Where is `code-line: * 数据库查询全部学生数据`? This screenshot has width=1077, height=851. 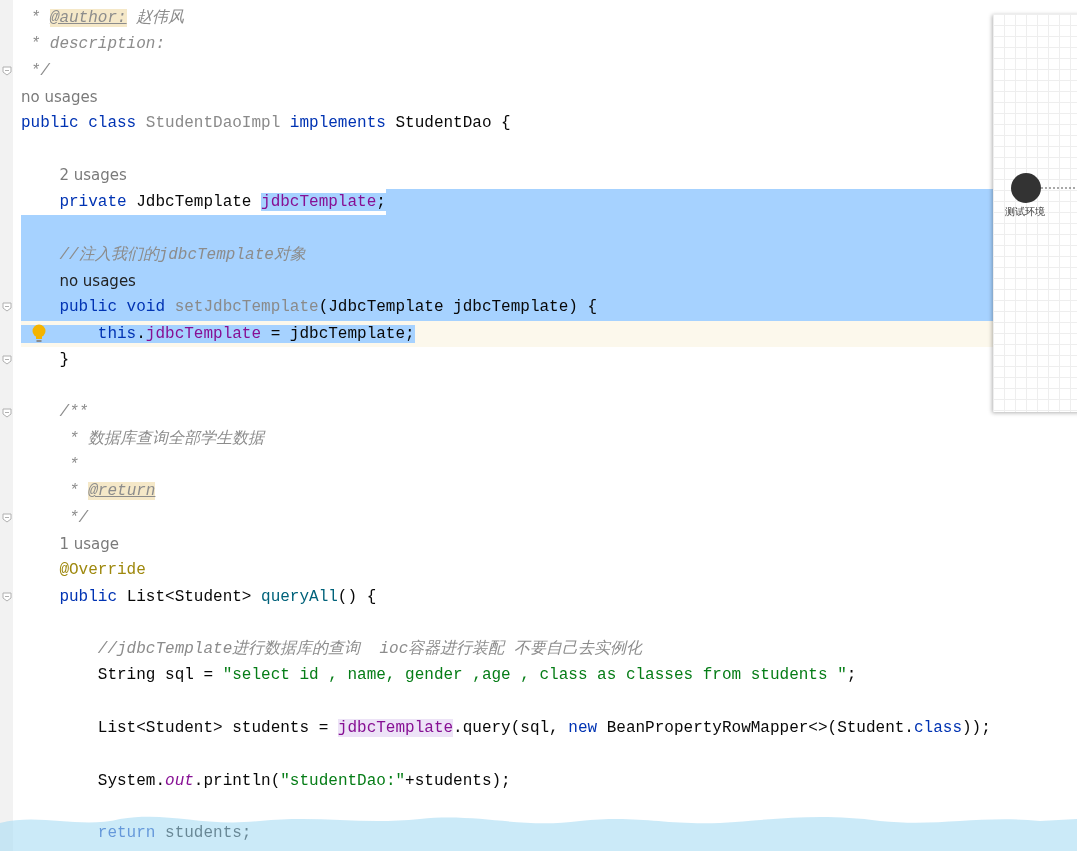
code-line: * 数据库查询全部学生数据 is located at coordinates (166, 439).